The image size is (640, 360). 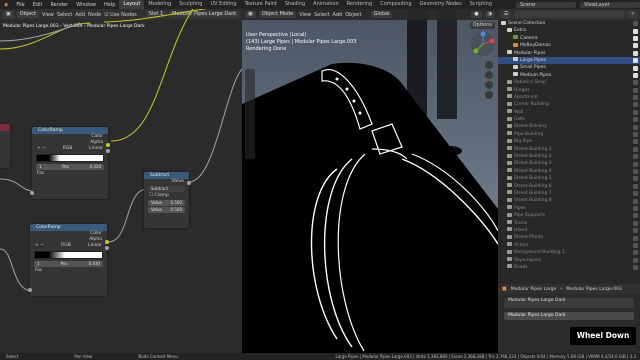 I want to click on menu-object: Object, so click(x=353, y=15).